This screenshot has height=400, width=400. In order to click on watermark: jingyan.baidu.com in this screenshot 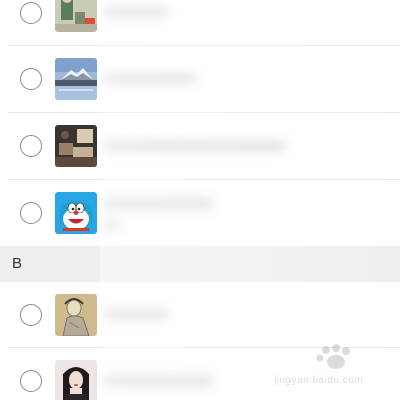, I will do `click(324, 364)`.